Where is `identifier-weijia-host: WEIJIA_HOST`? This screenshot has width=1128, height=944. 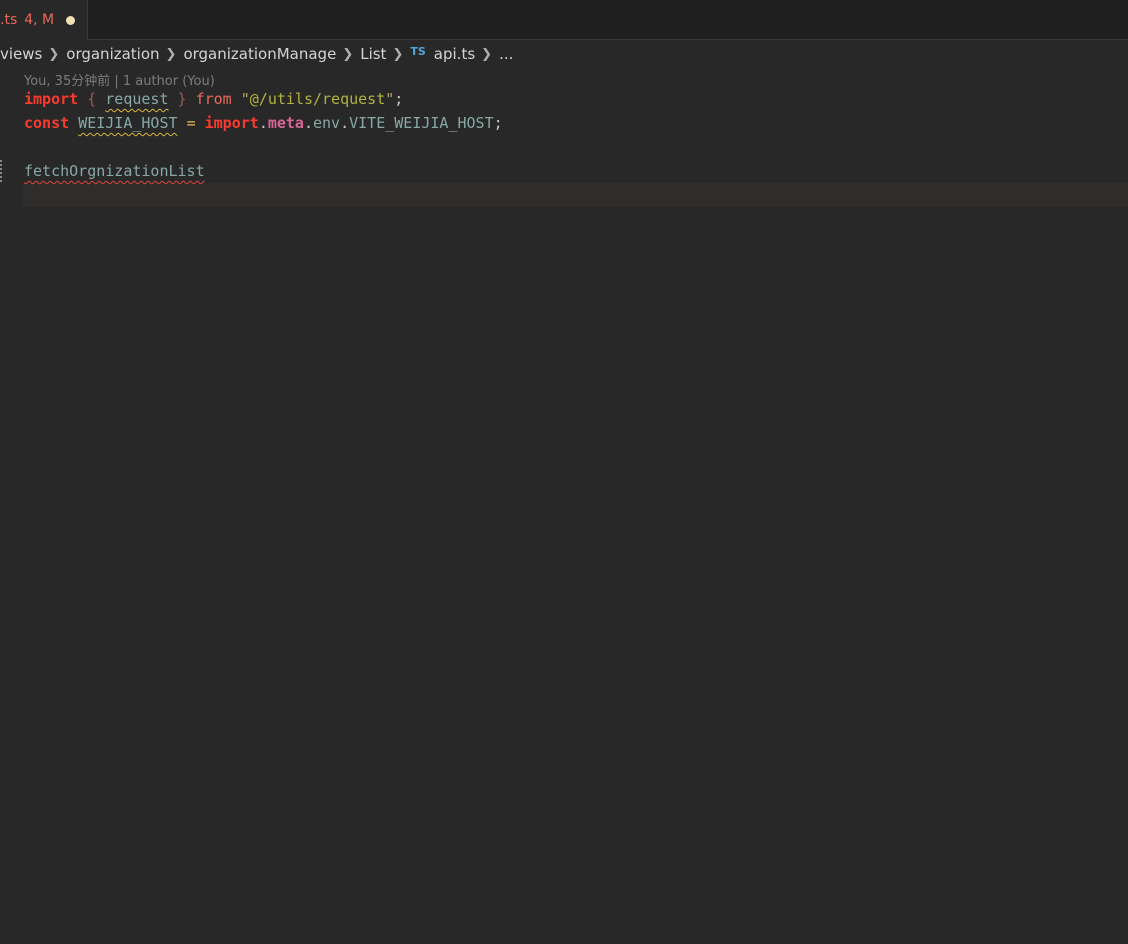 identifier-weijia-host: WEIJIA_HOST is located at coordinates (128, 123).